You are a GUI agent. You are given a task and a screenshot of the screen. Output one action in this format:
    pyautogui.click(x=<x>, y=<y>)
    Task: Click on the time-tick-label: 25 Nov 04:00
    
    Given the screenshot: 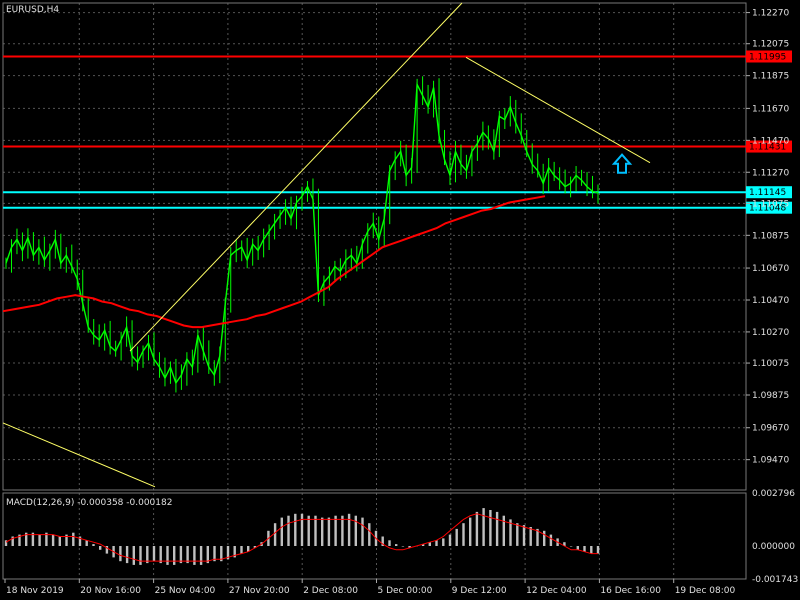 What is the action you would take?
    pyautogui.click(x=185, y=591)
    